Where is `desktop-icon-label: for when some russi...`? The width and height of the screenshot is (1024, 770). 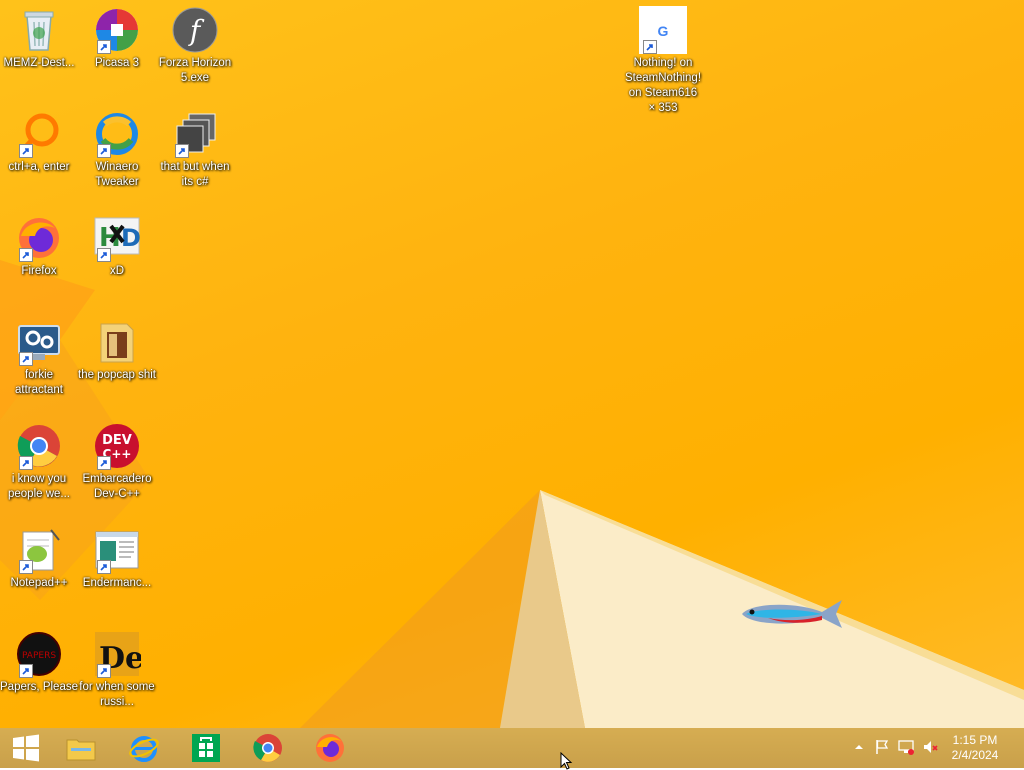
desktop-icon-label: for when some russi... is located at coordinates (117, 694).